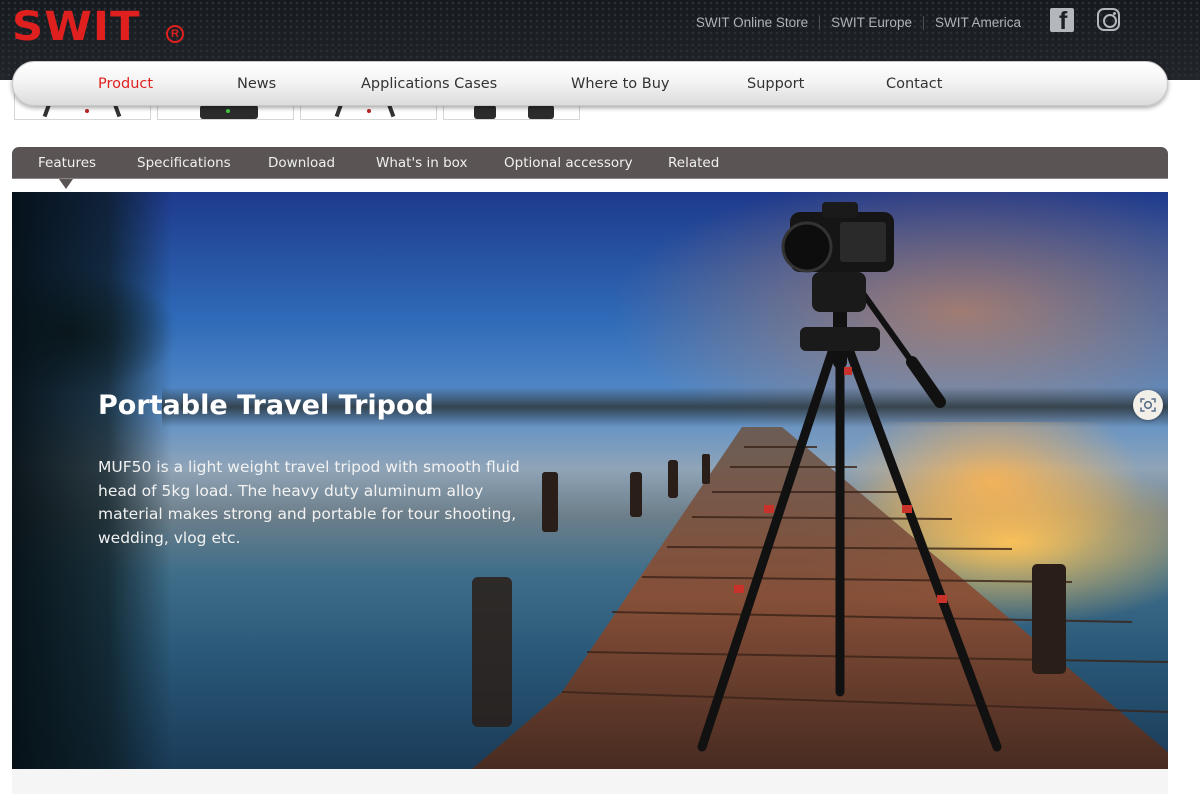 This screenshot has height=794, width=1200. What do you see at coordinates (620, 84) in the screenshot?
I see `nav-where-to-buy: Where to Buy` at bounding box center [620, 84].